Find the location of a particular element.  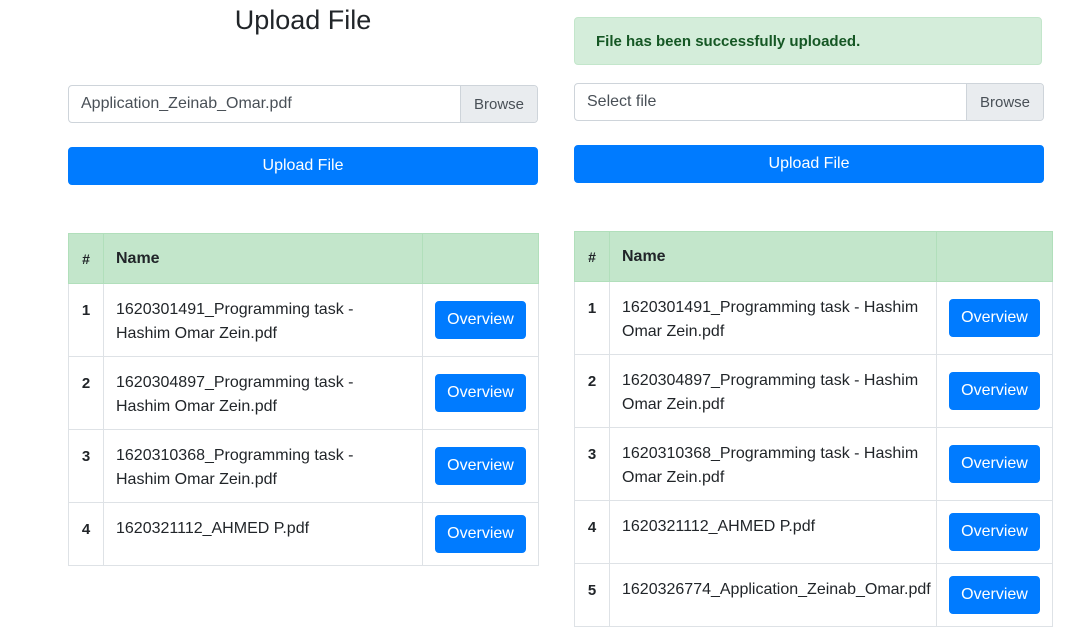

file-input-value: Application_Zeinab_Omar.pdf is located at coordinates (186, 103).